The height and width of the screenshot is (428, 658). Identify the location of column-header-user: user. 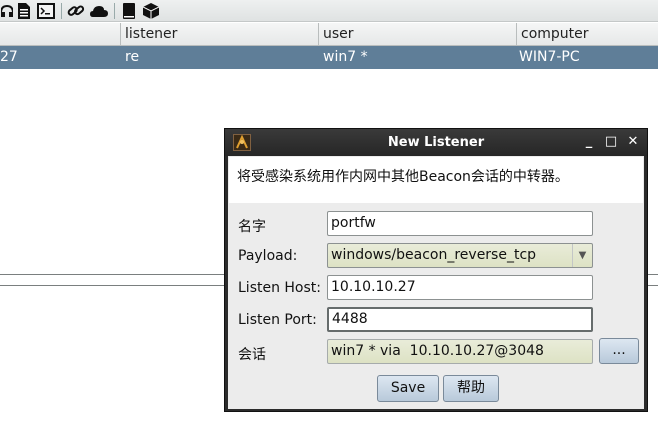
(417, 34).